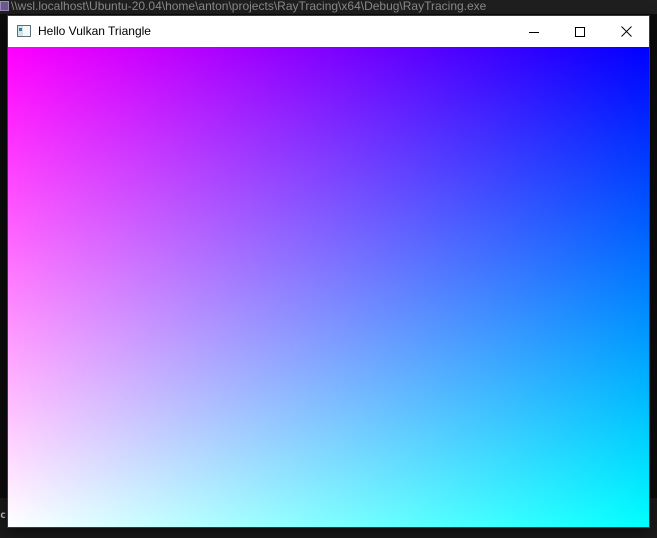 This screenshot has height=538, width=657. I want to click on app-titlebar: Hello Vulkan Triangle, so click(328, 31).